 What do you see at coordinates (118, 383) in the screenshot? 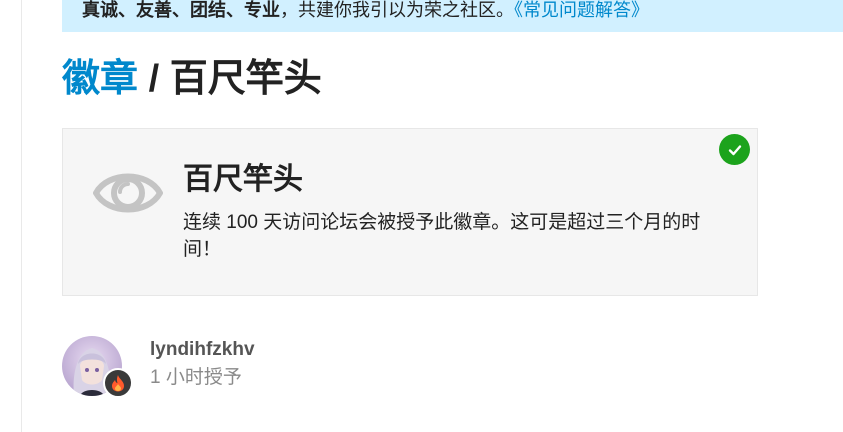
I see `fire-icon` at bounding box center [118, 383].